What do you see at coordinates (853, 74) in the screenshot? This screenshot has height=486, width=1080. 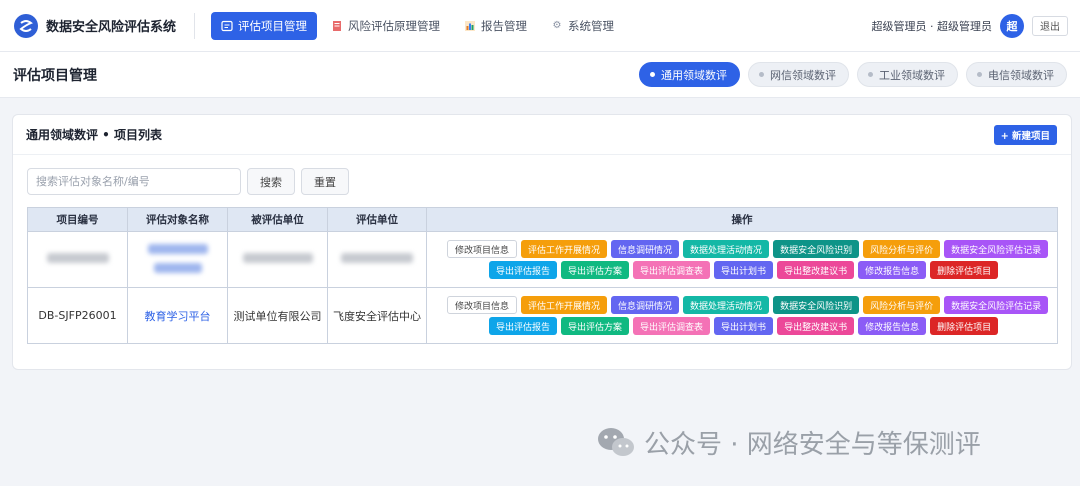 I see `domain-tabs: 通用领域数评 网信领域数评 工业领域数评 电信领域数评` at bounding box center [853, 74].